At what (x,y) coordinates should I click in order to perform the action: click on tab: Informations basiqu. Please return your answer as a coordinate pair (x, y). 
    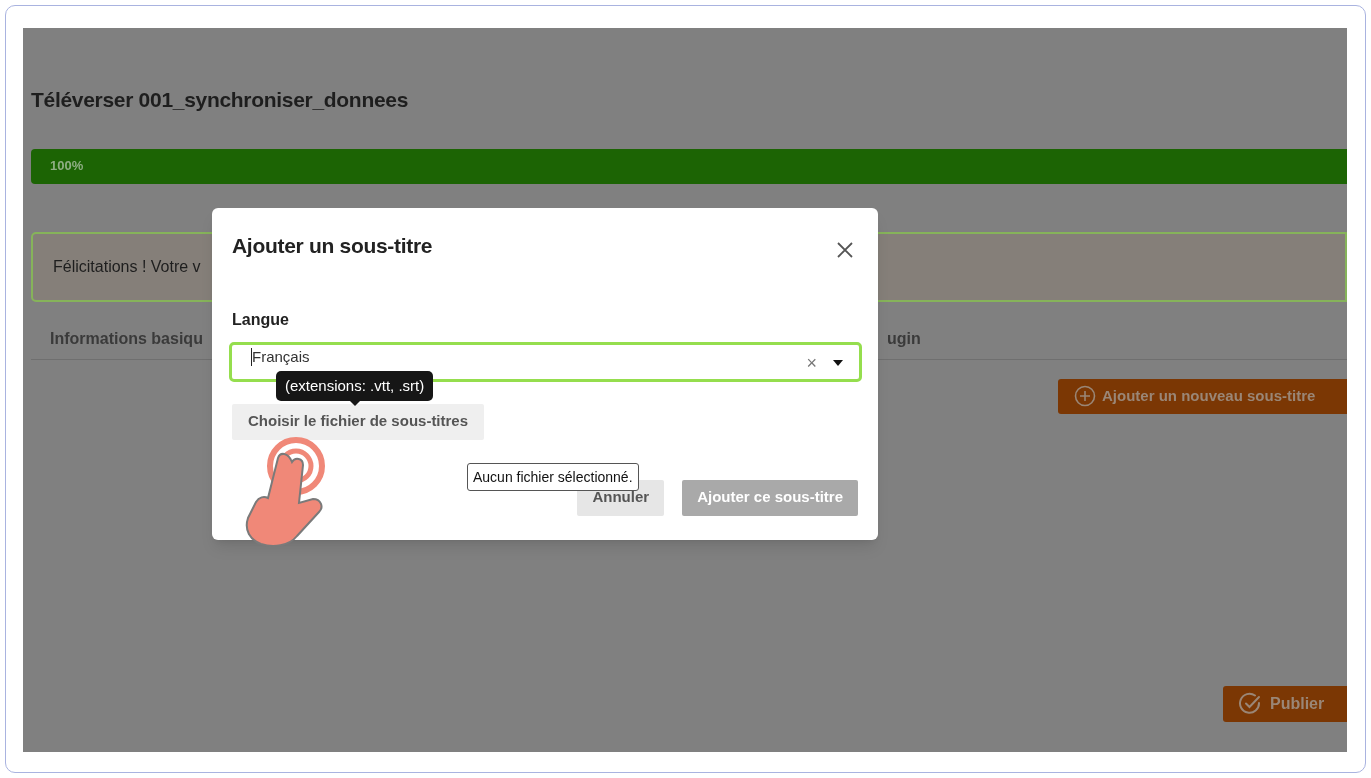
    Looking at the image, I should click on (126, 338).